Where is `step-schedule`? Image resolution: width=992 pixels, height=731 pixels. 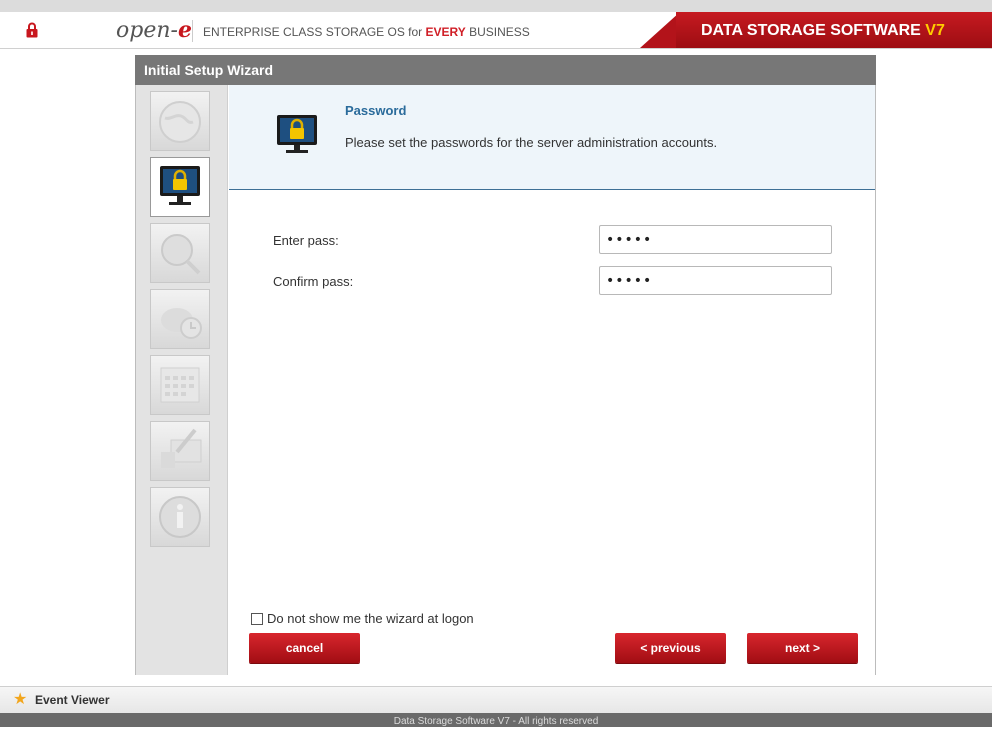 step-schedule is located at coordinates (180, 385).